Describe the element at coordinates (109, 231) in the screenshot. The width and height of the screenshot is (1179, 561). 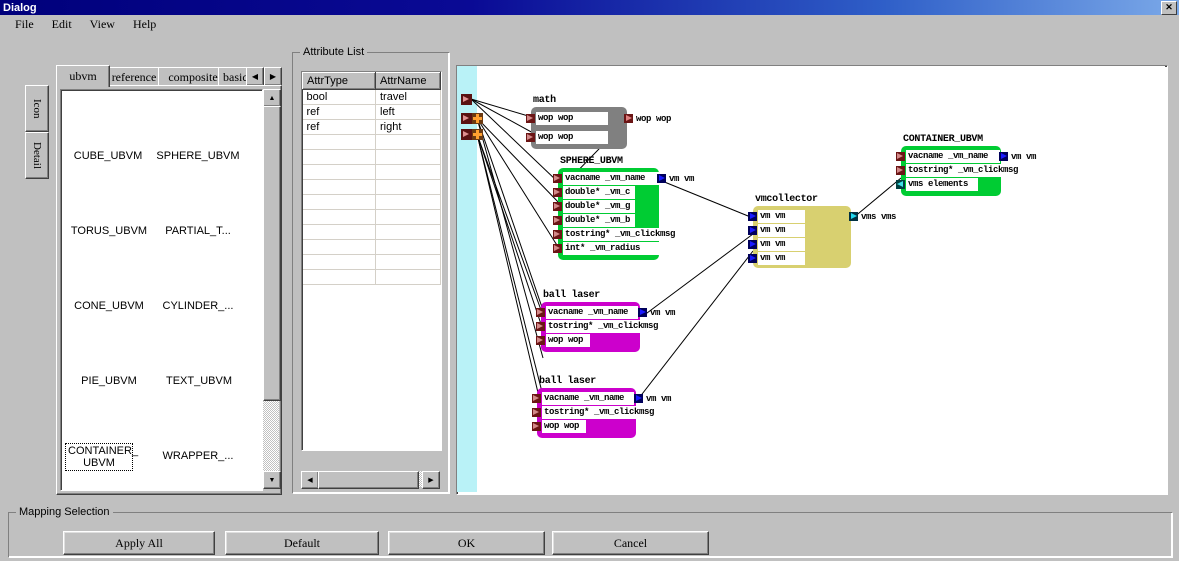
I see `palette-item-torus: TORUS_UBVM` at that location.